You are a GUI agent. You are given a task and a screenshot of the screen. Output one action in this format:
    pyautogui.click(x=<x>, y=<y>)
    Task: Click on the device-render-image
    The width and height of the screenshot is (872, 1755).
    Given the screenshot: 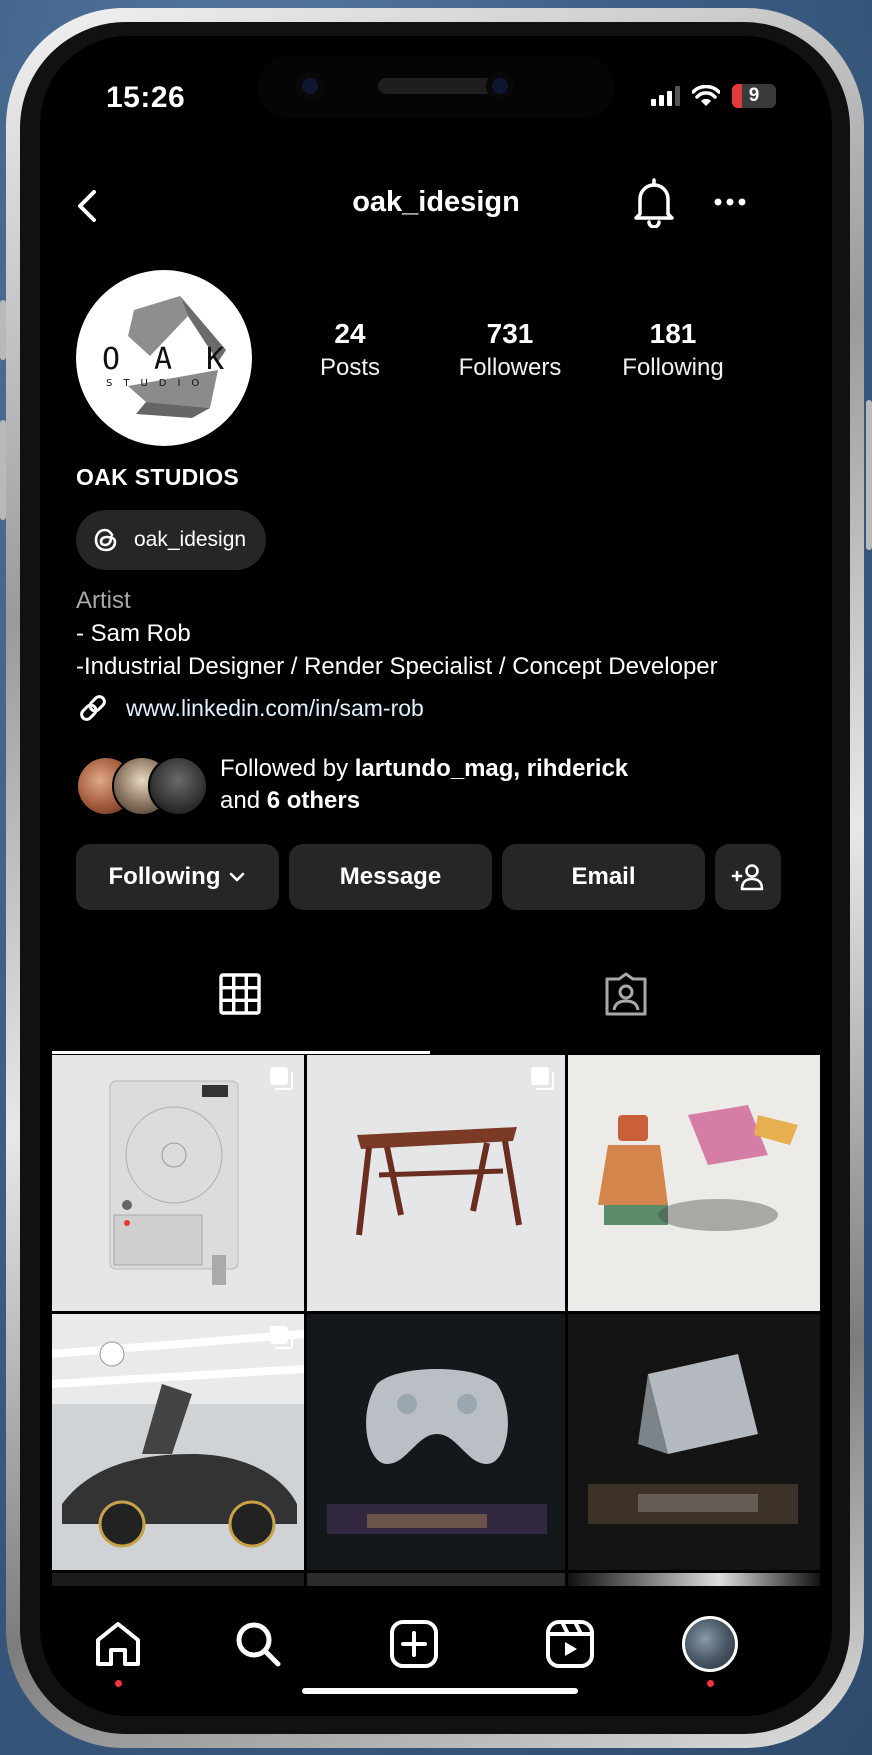 What is the action you would take?
    pyautogui.click(x=174, y=1182)
    